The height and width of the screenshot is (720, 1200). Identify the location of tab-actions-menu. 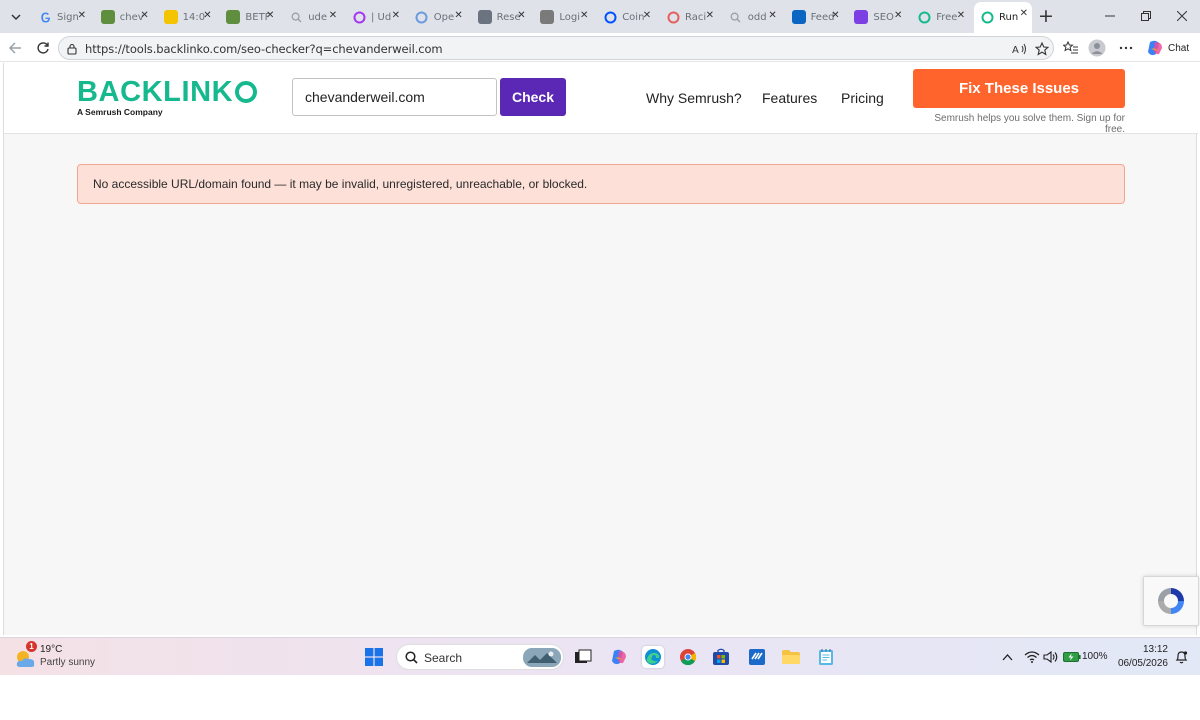
(16, 17).